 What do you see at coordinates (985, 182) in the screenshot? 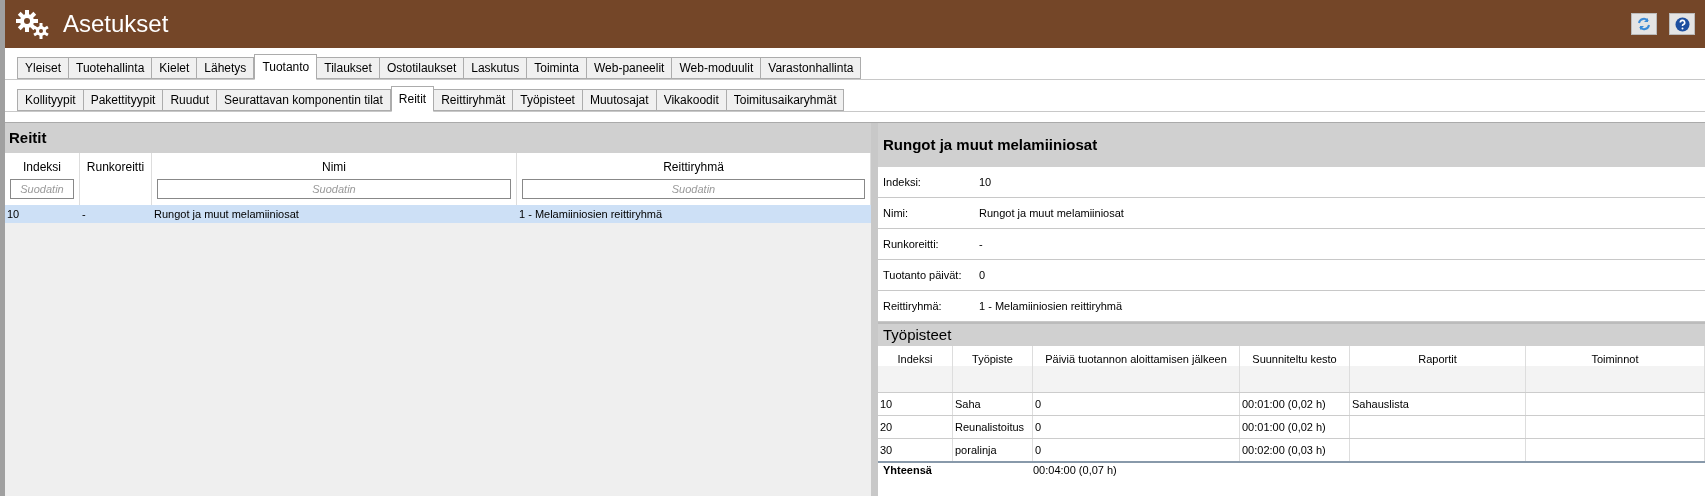
I see `field-value: 10` at bounding box center [985, 182].